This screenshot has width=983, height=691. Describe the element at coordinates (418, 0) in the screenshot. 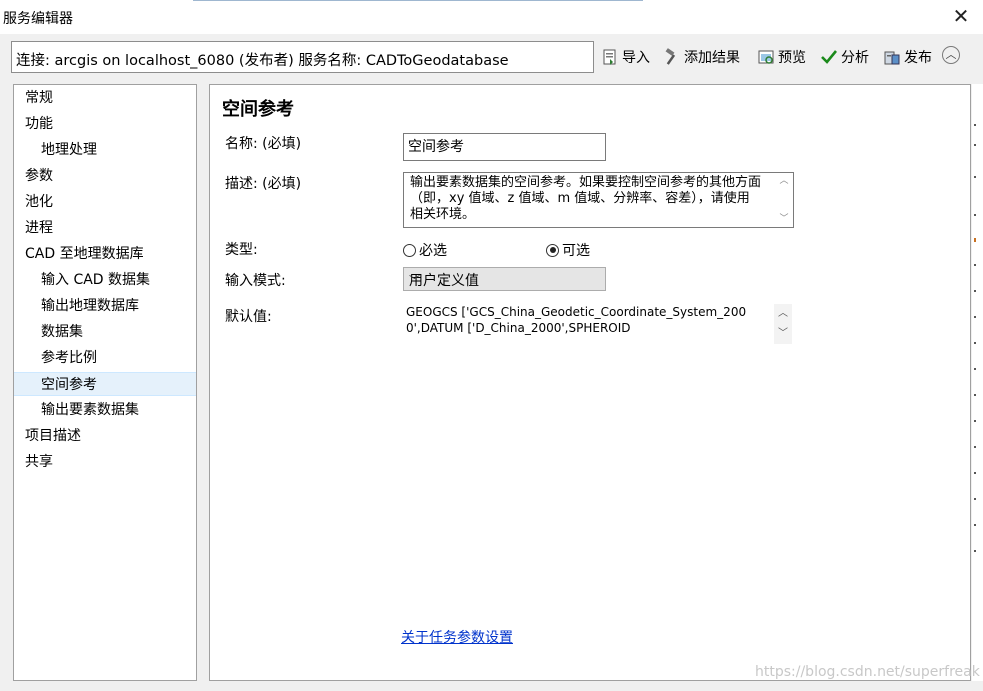

I see `title-bar-accent` at that location.